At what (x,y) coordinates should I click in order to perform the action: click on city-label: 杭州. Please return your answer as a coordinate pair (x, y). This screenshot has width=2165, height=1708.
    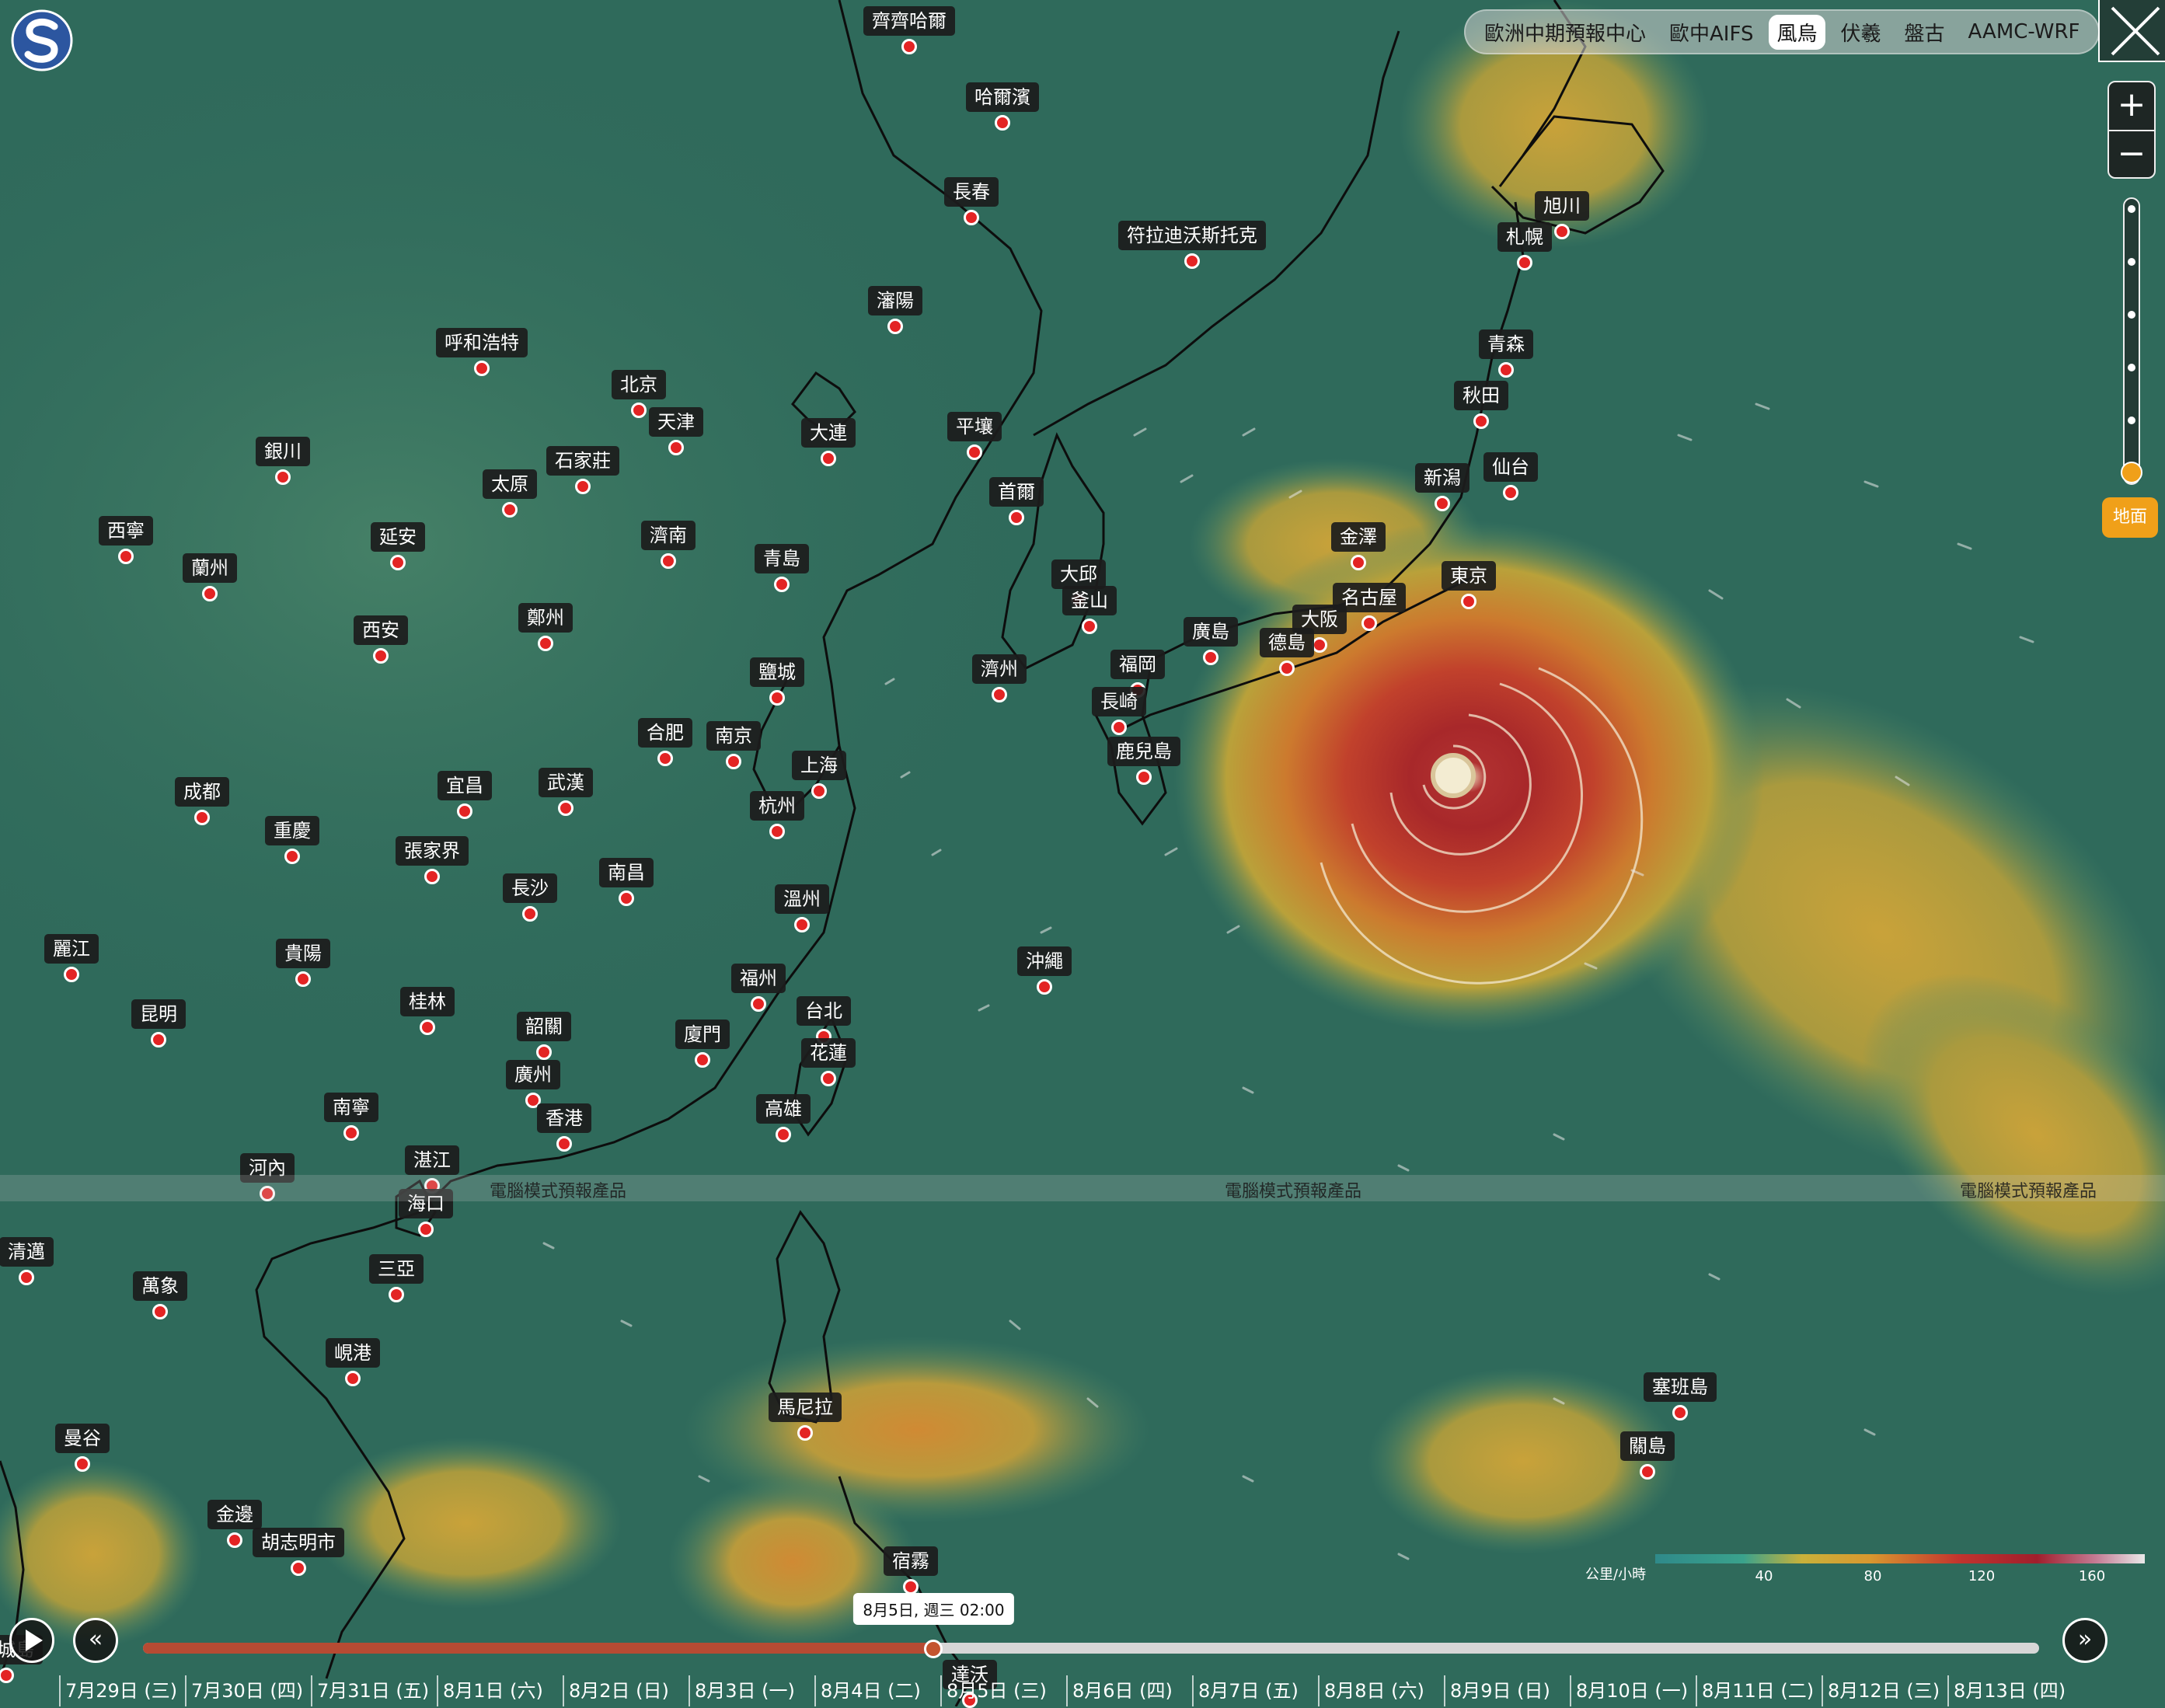
    Looking at the image, I should click on (777, 806).